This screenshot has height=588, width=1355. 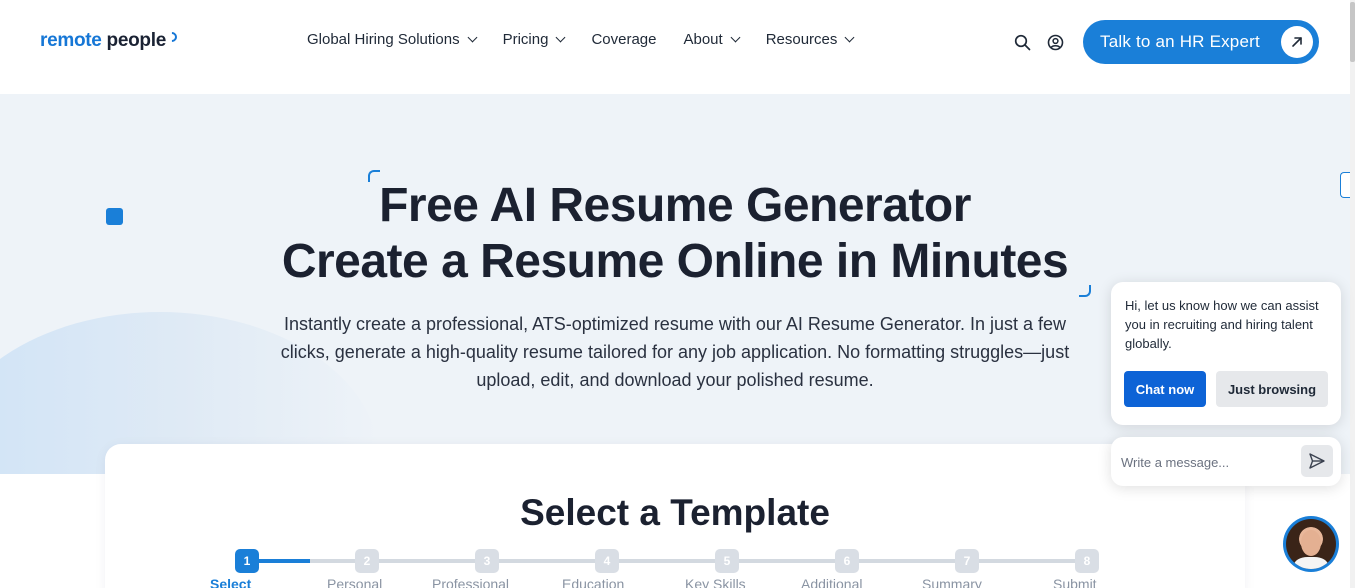 I want to click on send-message-button, so click(x=1317, y=461).